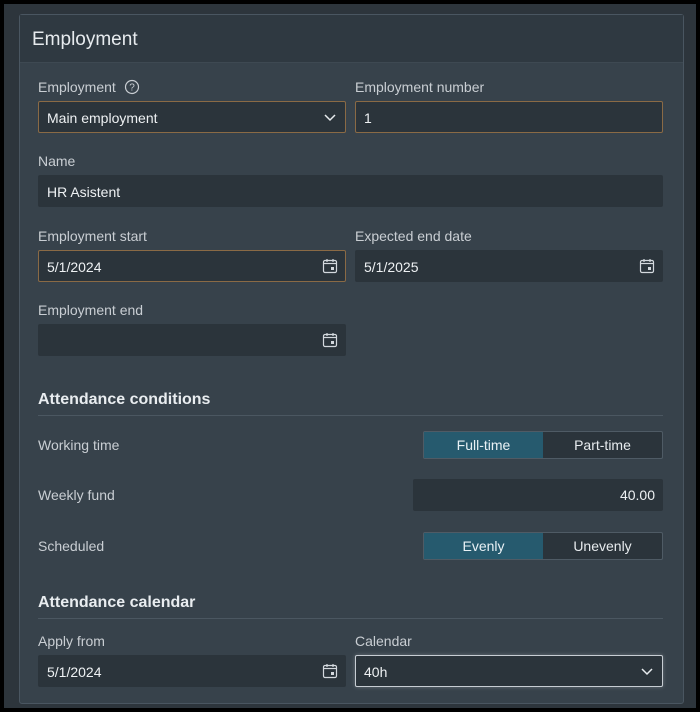 This screenshot has height=712, width=700. What do you see at coordinates (376, 672) in the screenshot?
I see `calendar-select-value: 40h` at bounding box center [376, 672].